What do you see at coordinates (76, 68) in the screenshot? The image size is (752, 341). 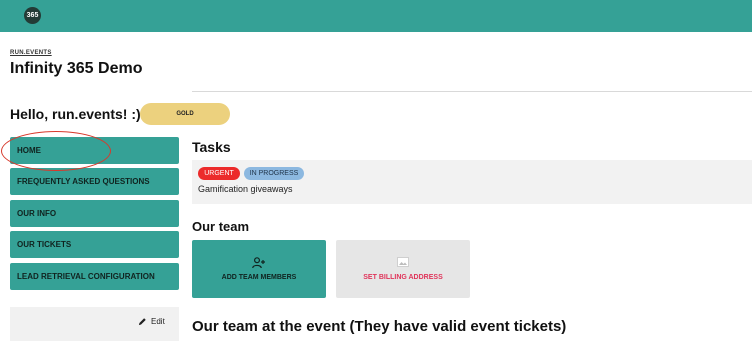 I see `page-title: Infinity 365 Demo` at bounding box center [76, 68].